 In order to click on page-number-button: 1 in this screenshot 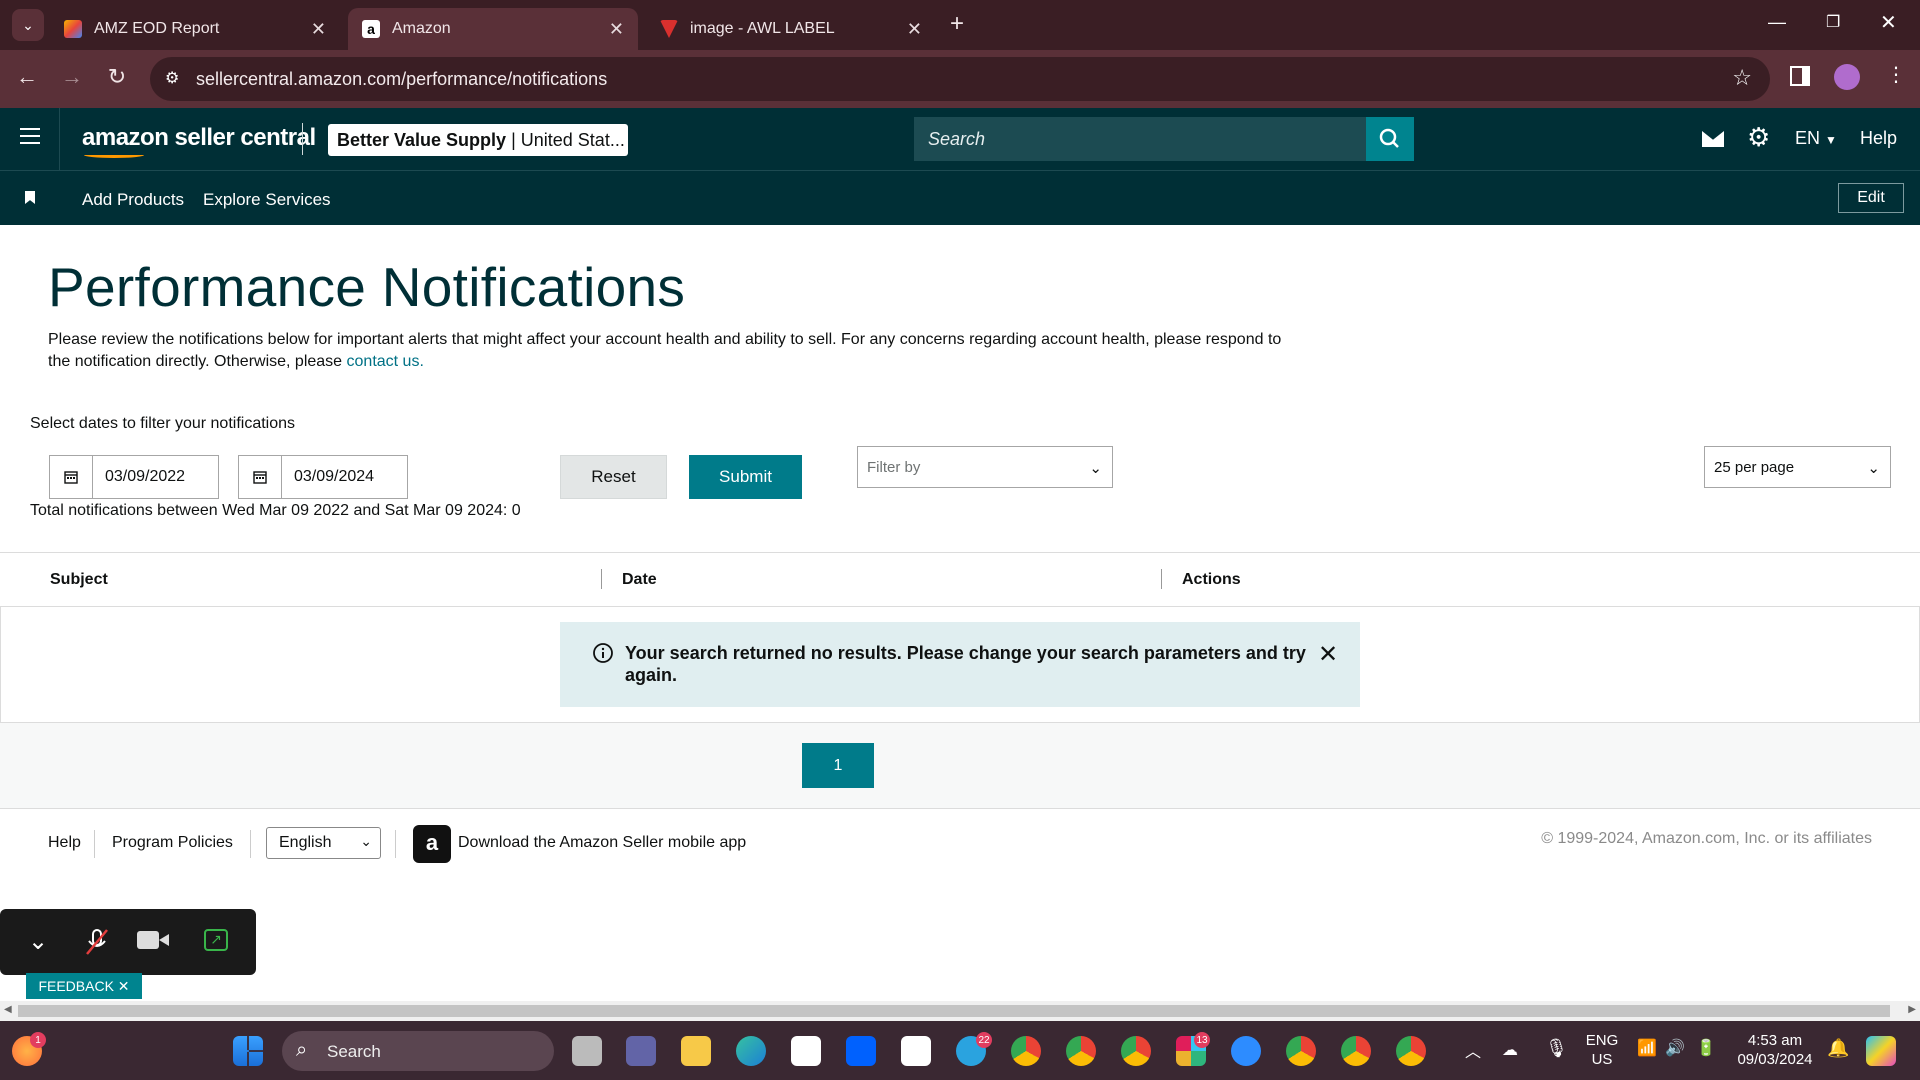, I will do `click(838, 765)`.